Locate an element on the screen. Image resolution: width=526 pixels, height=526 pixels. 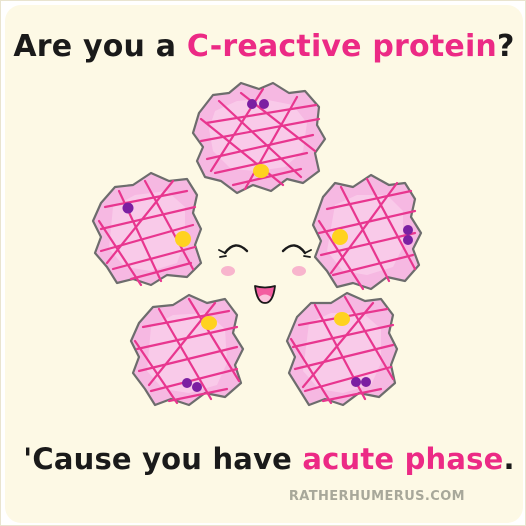
headline-punchline-end: . is located at coordinates (509, 459).